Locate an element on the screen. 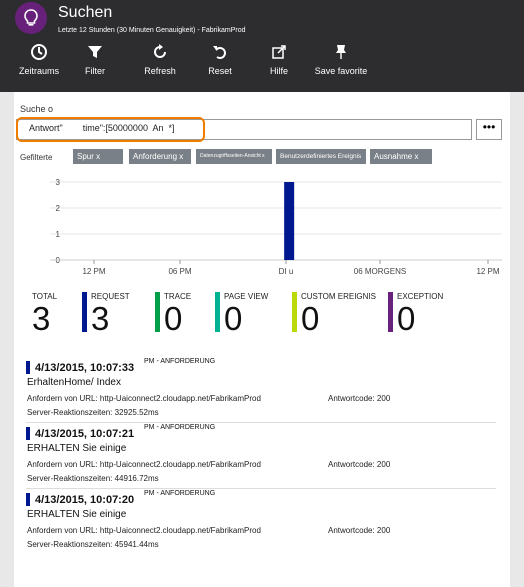  filter-chip-exception: Ausnahme x is located at coordinates (401, 156).